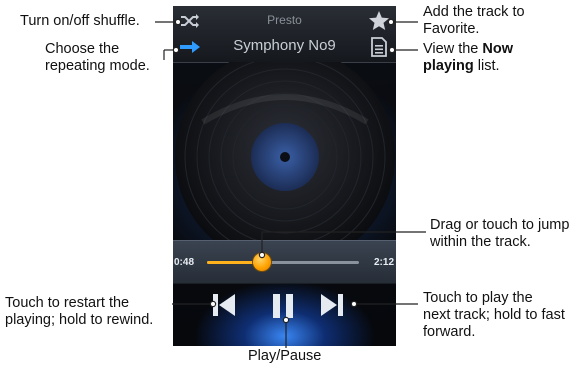 This screenshot has width=577, height=366. I want to click on callout-next-line2: next track; hold to fast, so click(494, 315).